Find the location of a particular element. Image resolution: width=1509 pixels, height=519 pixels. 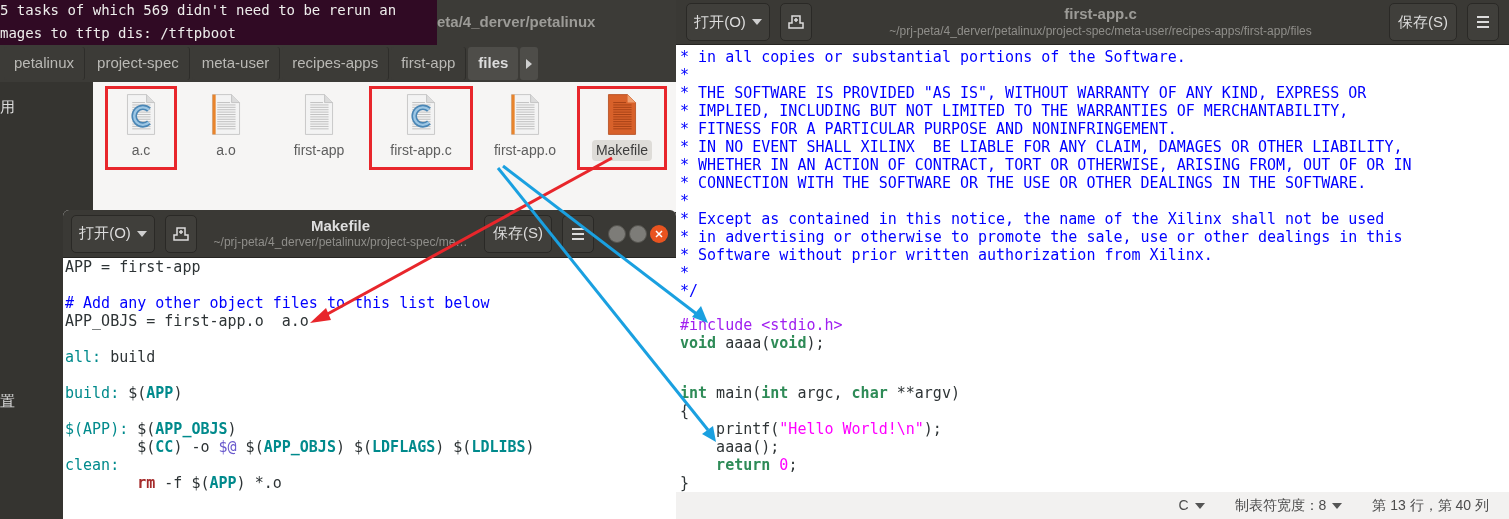

code-line: APP = first-app is located at coordinates (133, 267).